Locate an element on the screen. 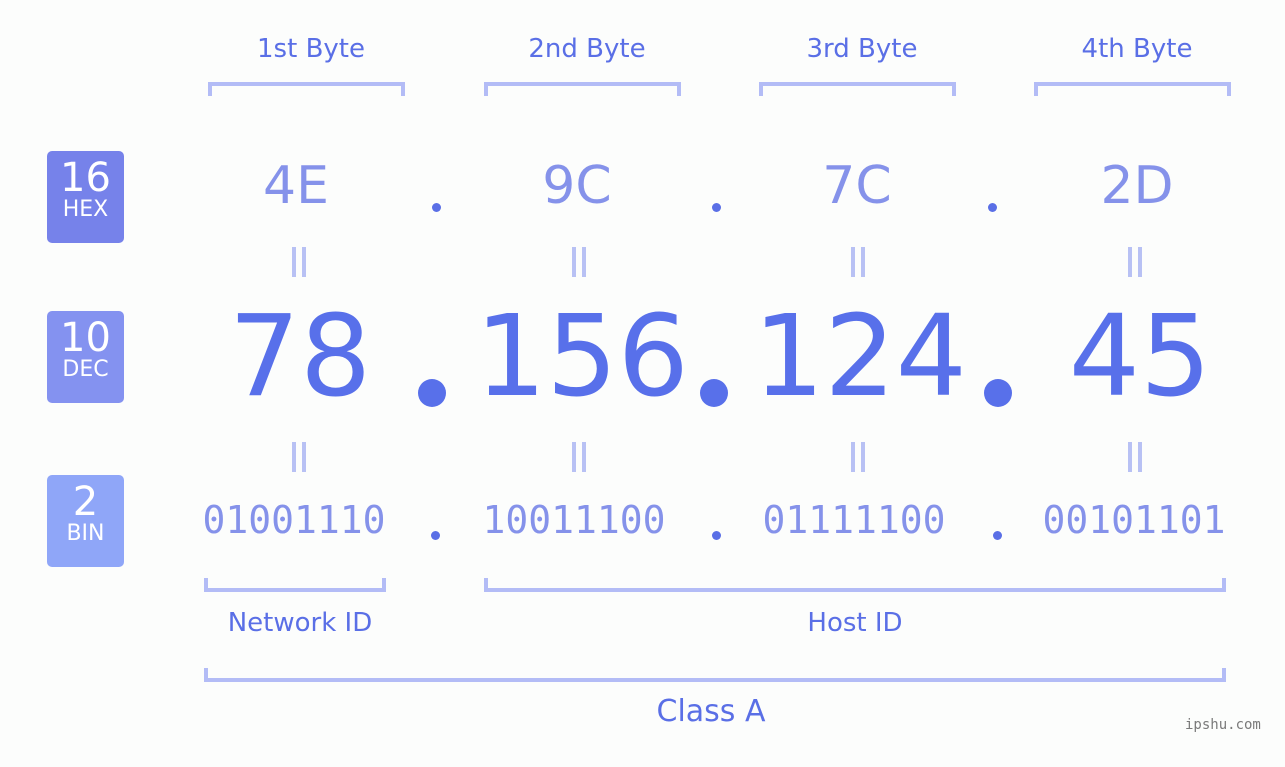  network-id-label: Network ID is located at coordinates (300, 623).